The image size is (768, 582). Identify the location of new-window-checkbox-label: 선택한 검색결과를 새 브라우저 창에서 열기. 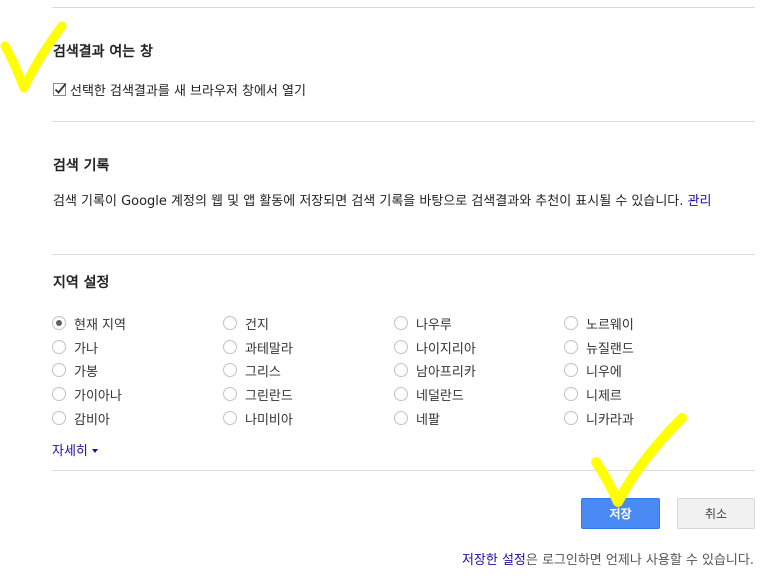
(188, 91).